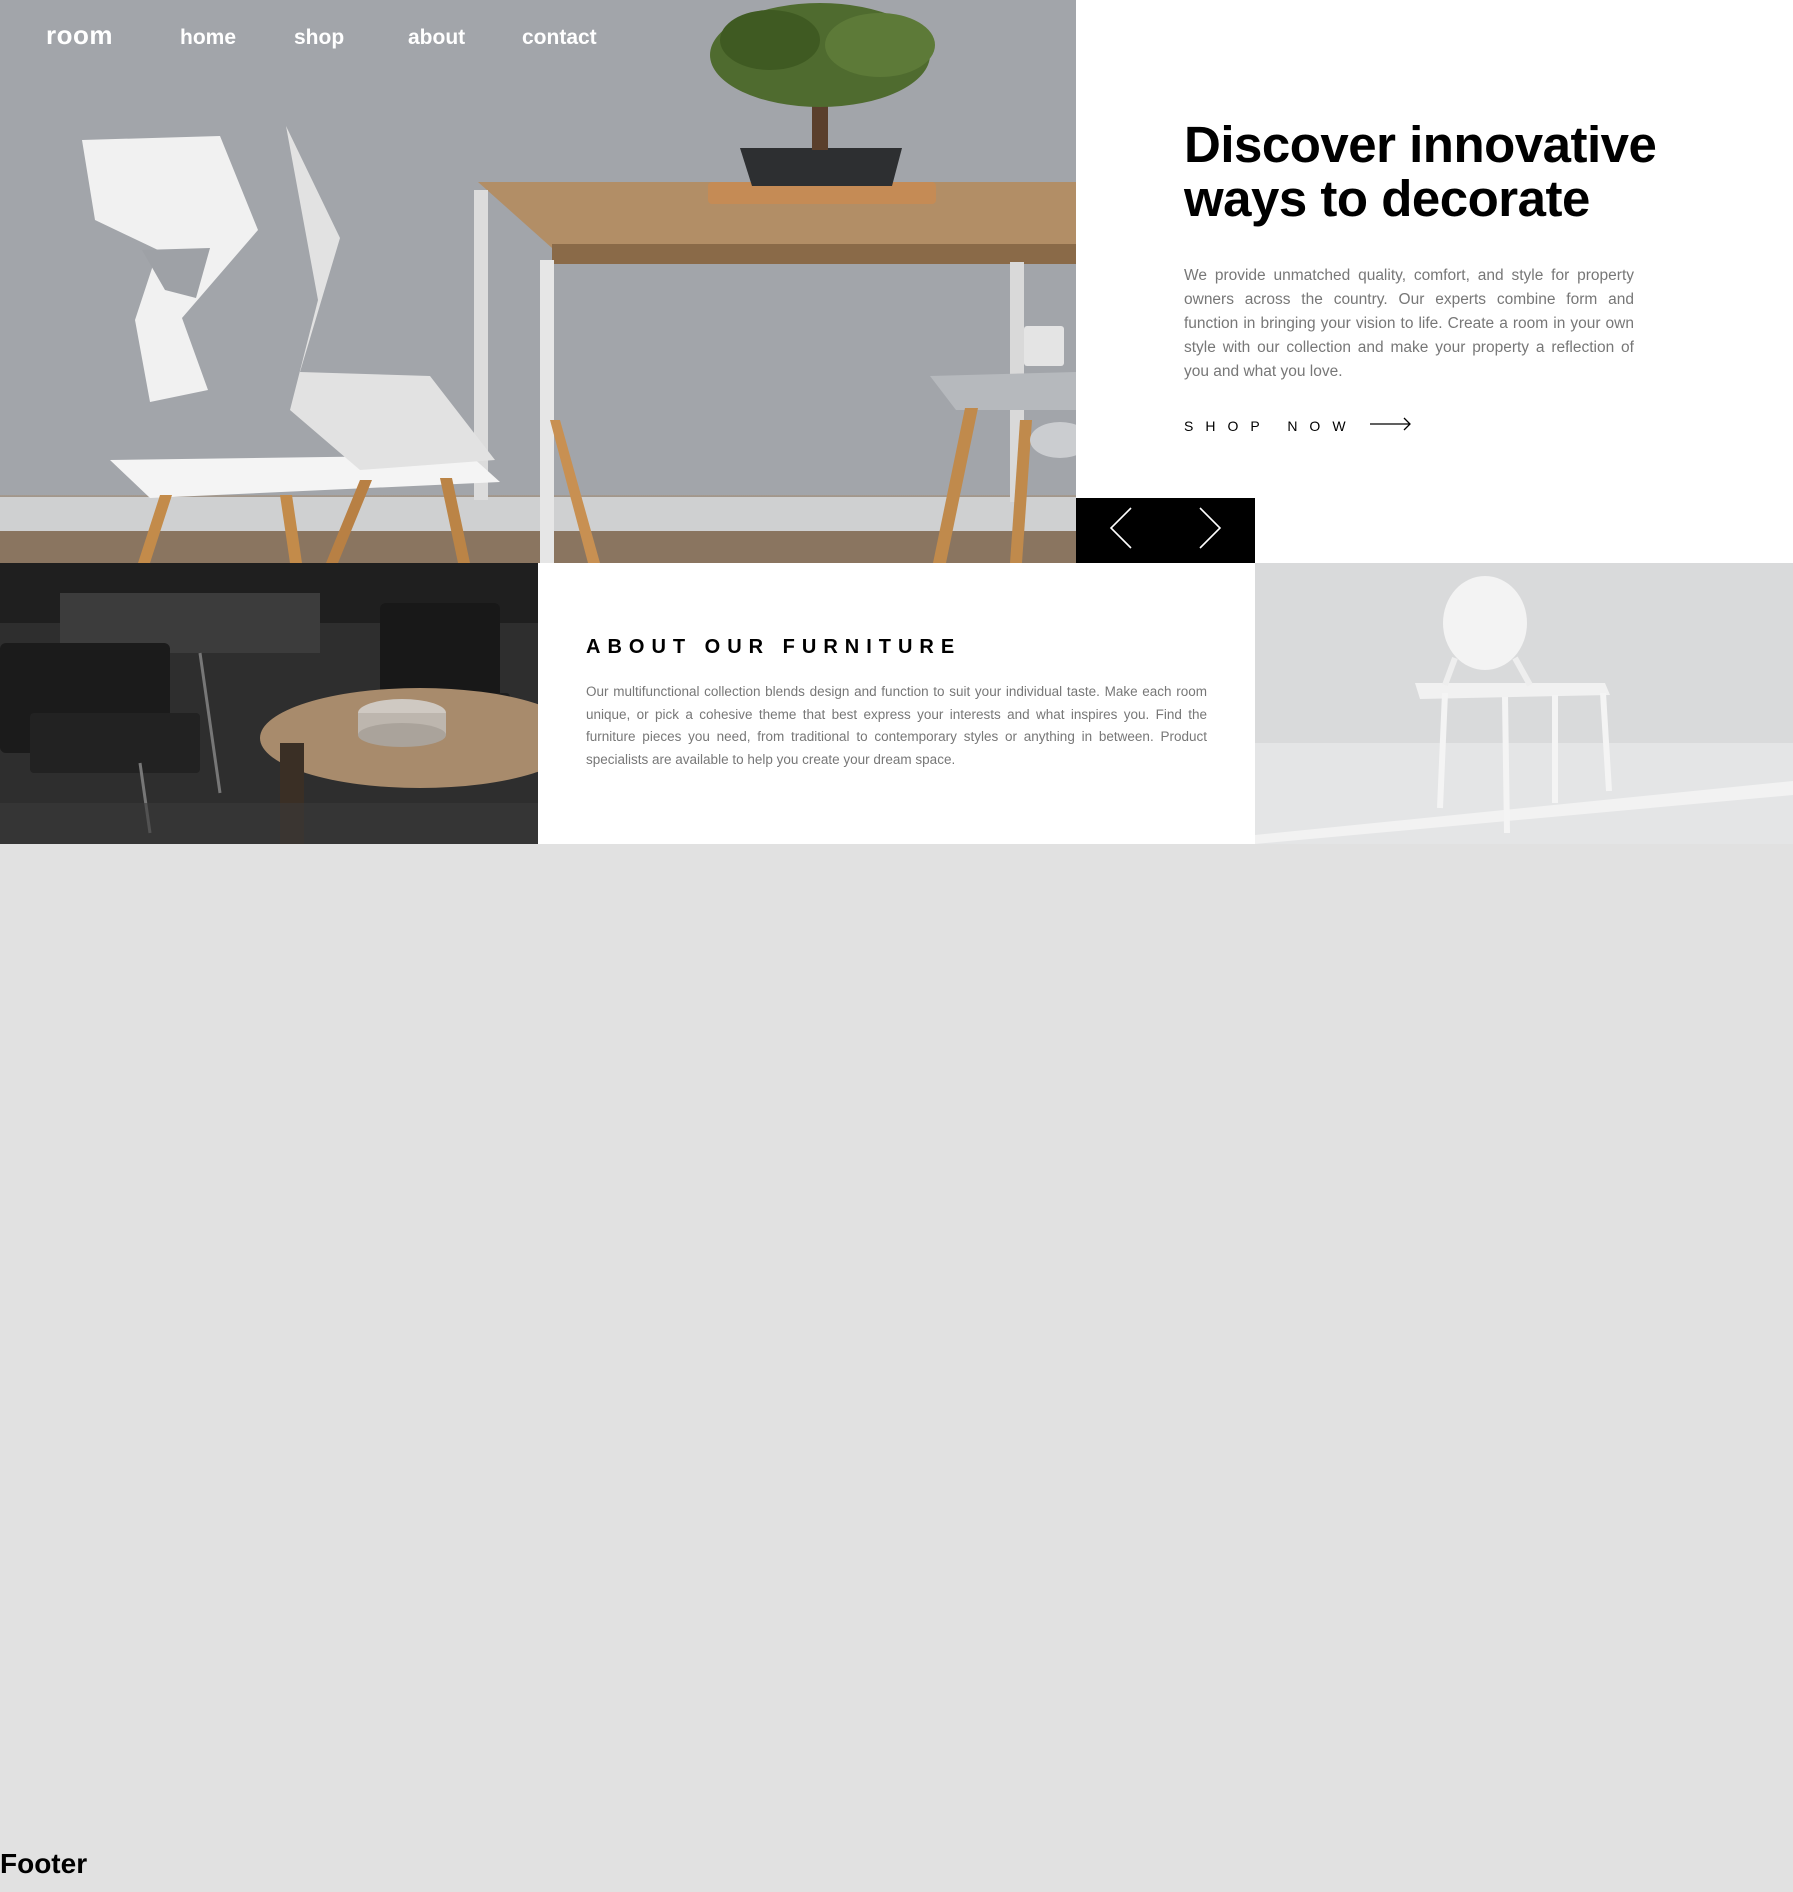 Image resolution: width=1793 pixels, height=1892 pixels. I want to click on main-nav: room home shop about contact, so click(350, 38).